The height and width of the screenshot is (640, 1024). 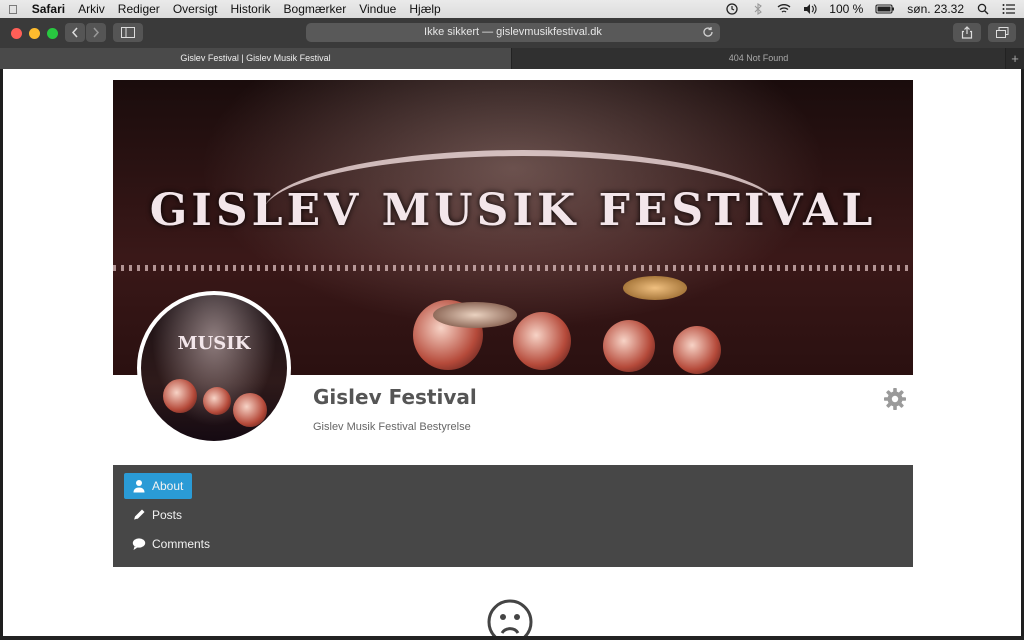 I want to click on tab-overview-button, so click(x=1002, y=32).